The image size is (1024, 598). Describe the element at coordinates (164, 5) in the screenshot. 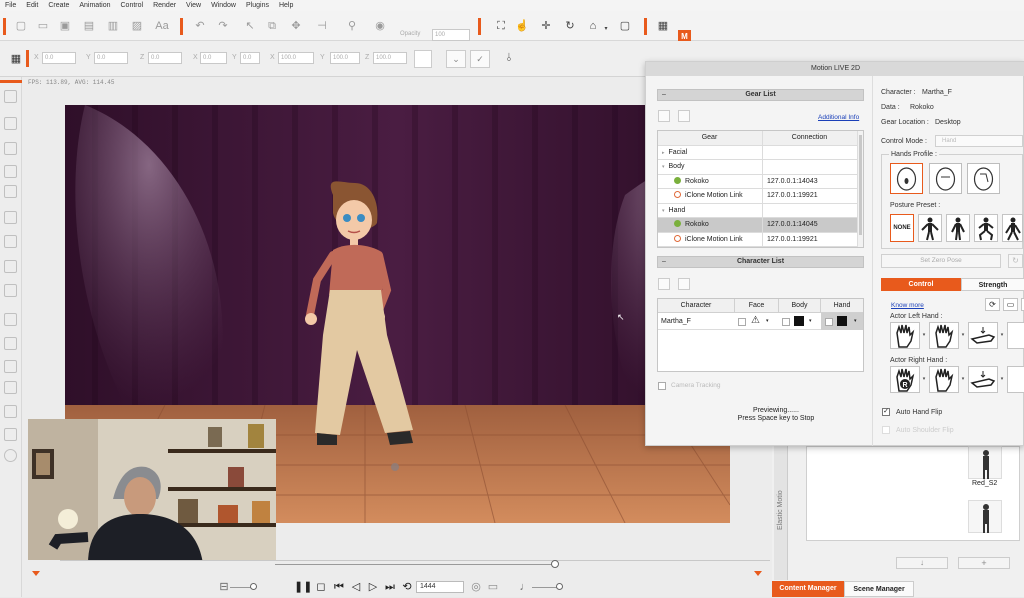

I see `menu-render: Render` at that location.